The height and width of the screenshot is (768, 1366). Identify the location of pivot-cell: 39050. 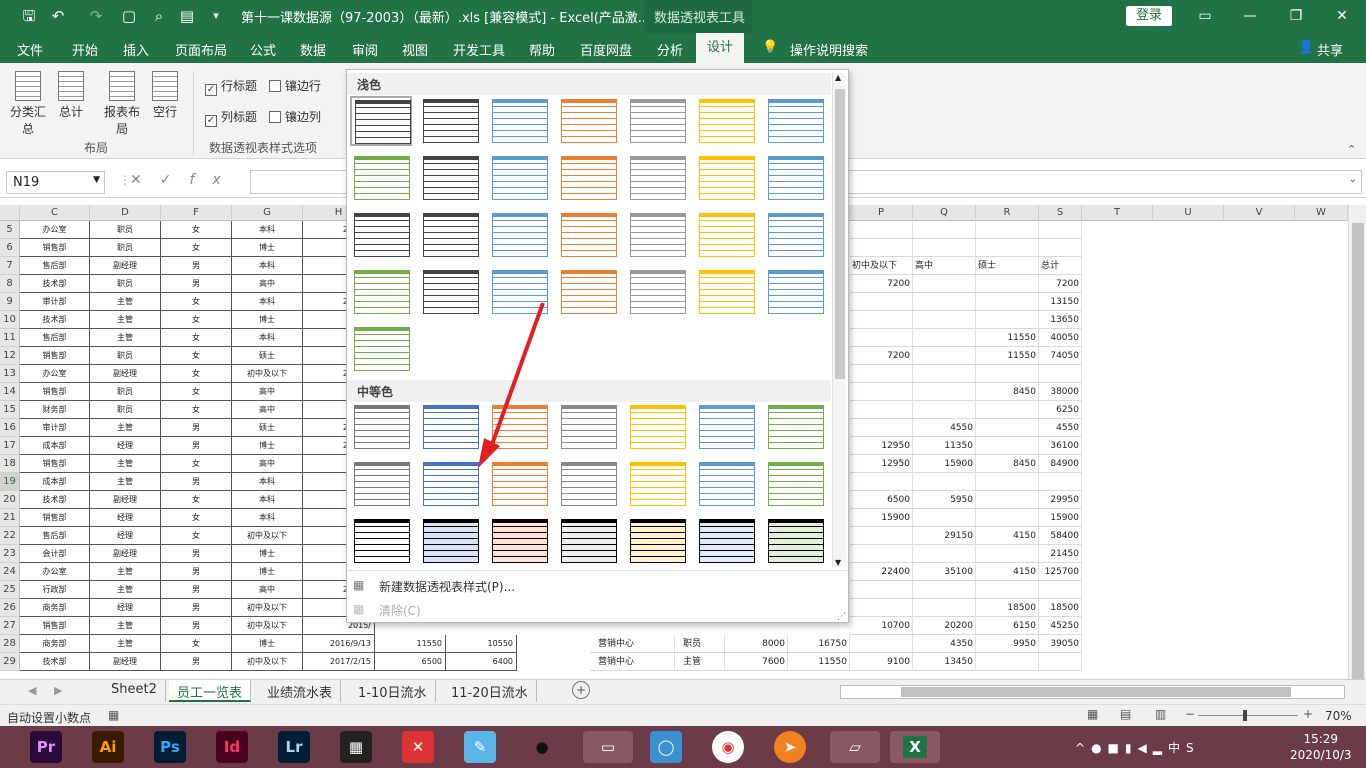
(1060, 644).